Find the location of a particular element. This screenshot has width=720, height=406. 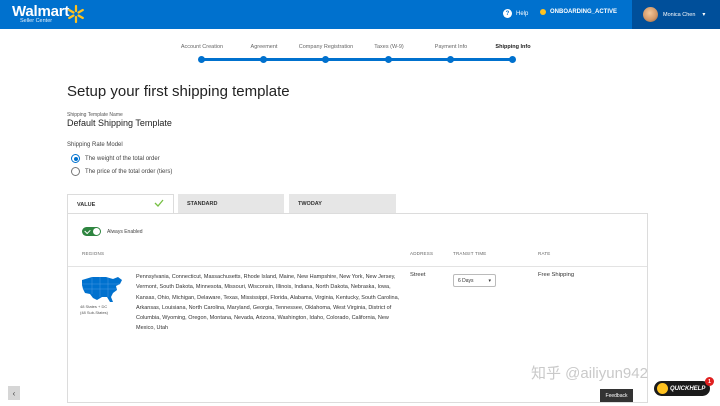

radio-label: The price of the total order (tiers) is located at coordinates (129, 171).